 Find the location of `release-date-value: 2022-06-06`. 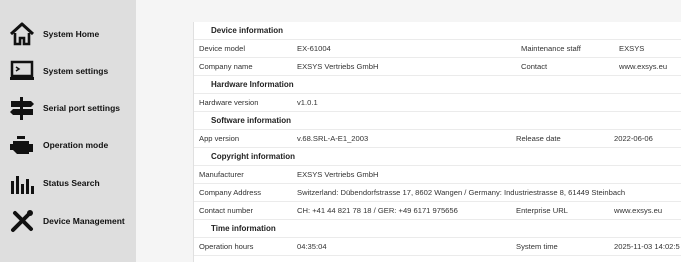

release-date-value: 2022-06-06 is located at coordinates (633, 138).